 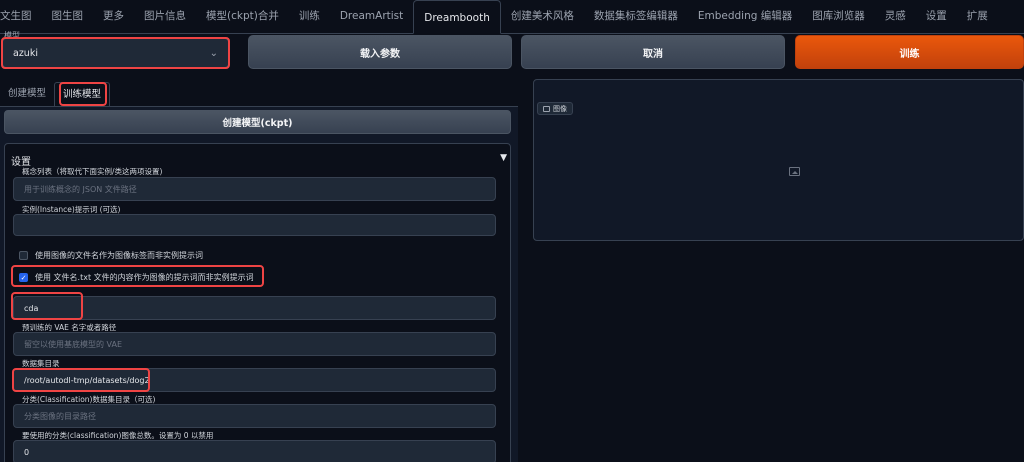 I want to click on instance-token-input: cda, so click(x=254, y=308).